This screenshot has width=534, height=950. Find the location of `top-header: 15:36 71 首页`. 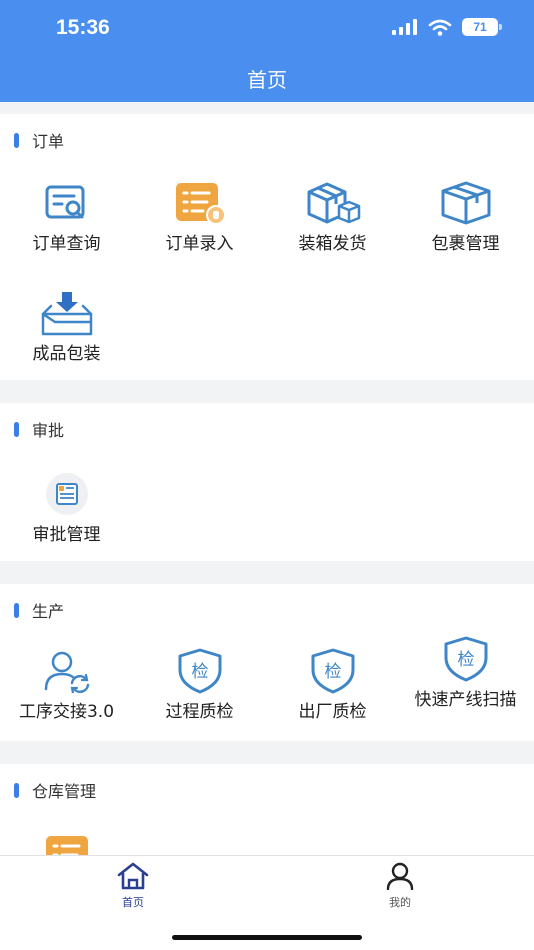

top-header: 15:36 71 首页 is located at coordinates (267, 51).